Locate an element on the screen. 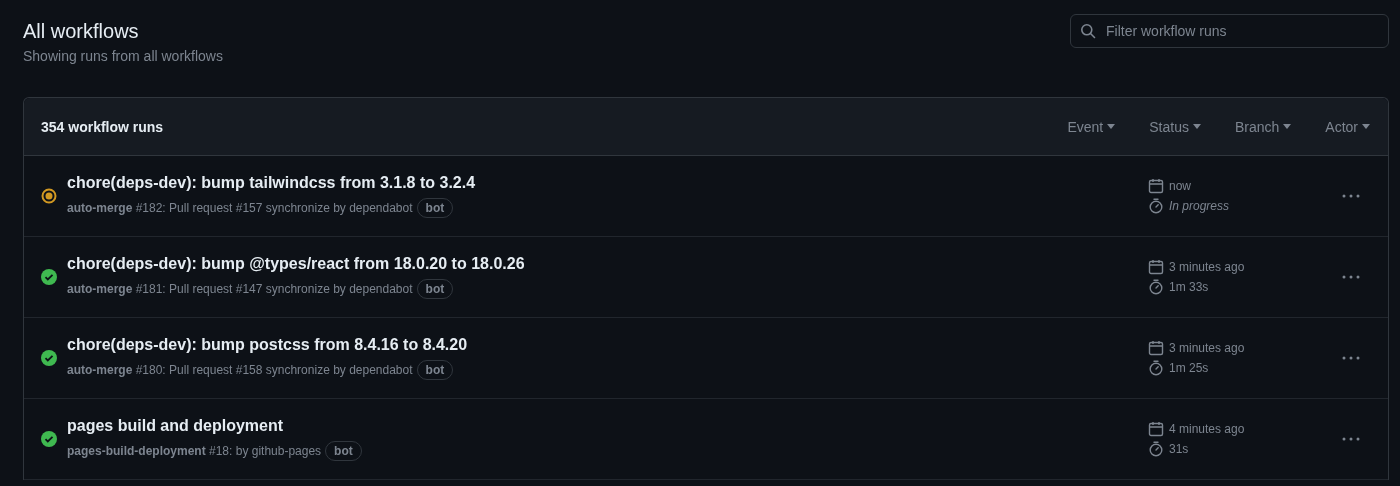 Image resolution: width=1400 pixels, height=486 pixels. run-duration: 1m 25s is located at coordinates (1189, 368).